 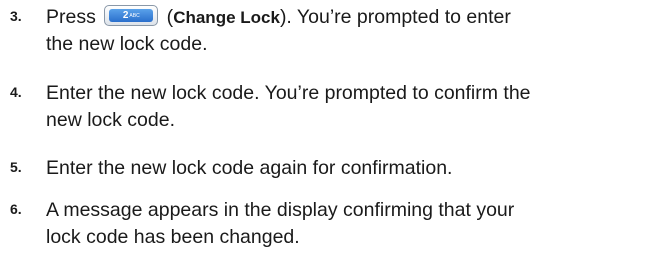 I want to click on key-face: 2ABC, so click(x=131, y=15).